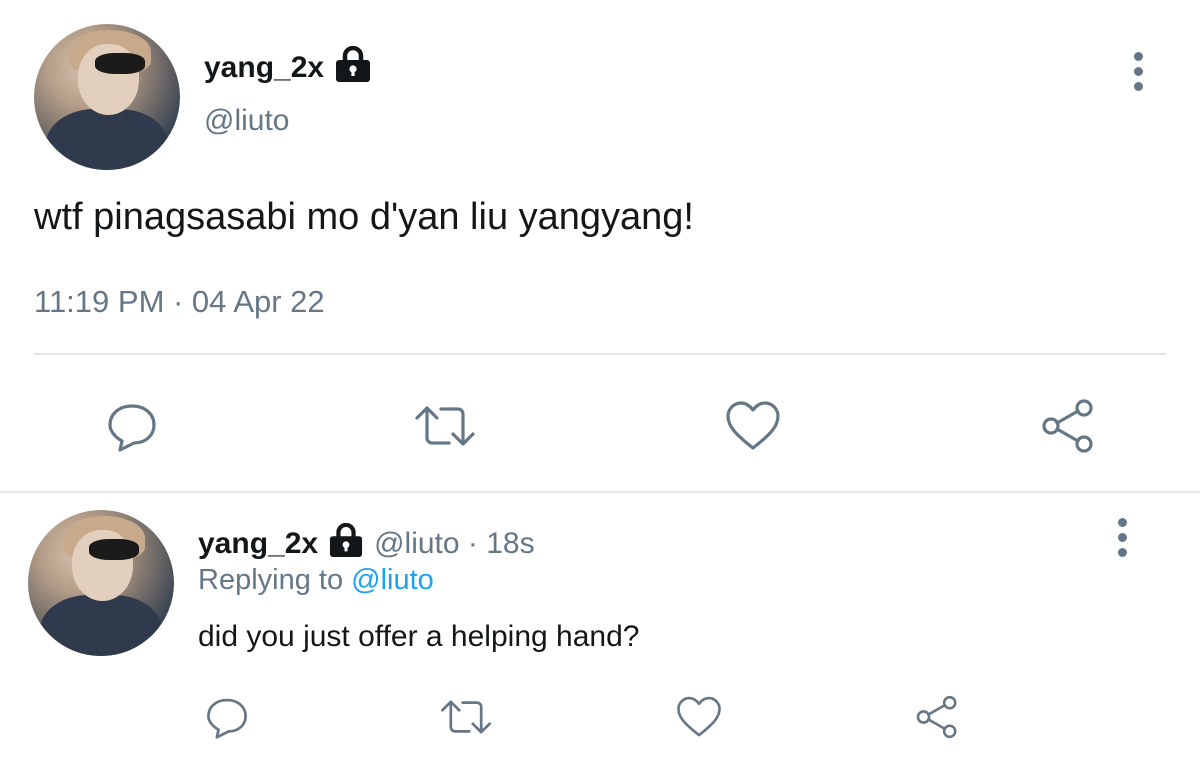  Describe the element at coordinates (271, 580) in the screenshot. I see `replying-prefix: Replying to` at that location.